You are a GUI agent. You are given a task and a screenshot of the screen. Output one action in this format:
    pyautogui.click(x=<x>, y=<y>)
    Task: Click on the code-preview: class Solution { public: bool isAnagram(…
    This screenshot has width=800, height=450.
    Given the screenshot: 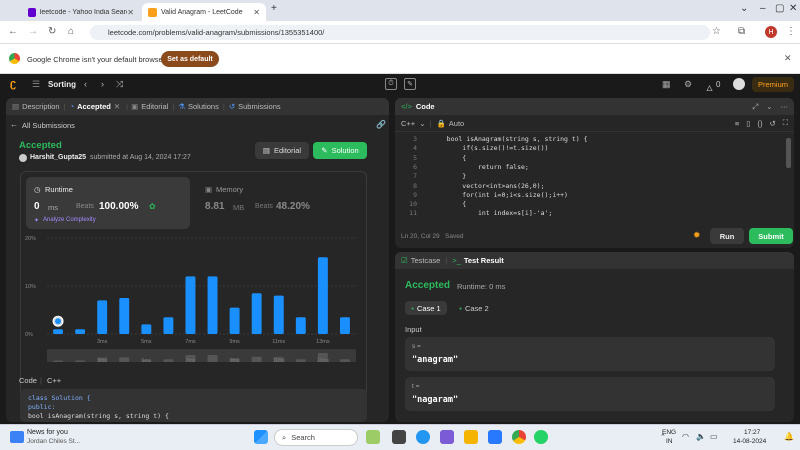 What is the action you would take?
    pyautogui.click(x=193, y=405)
    